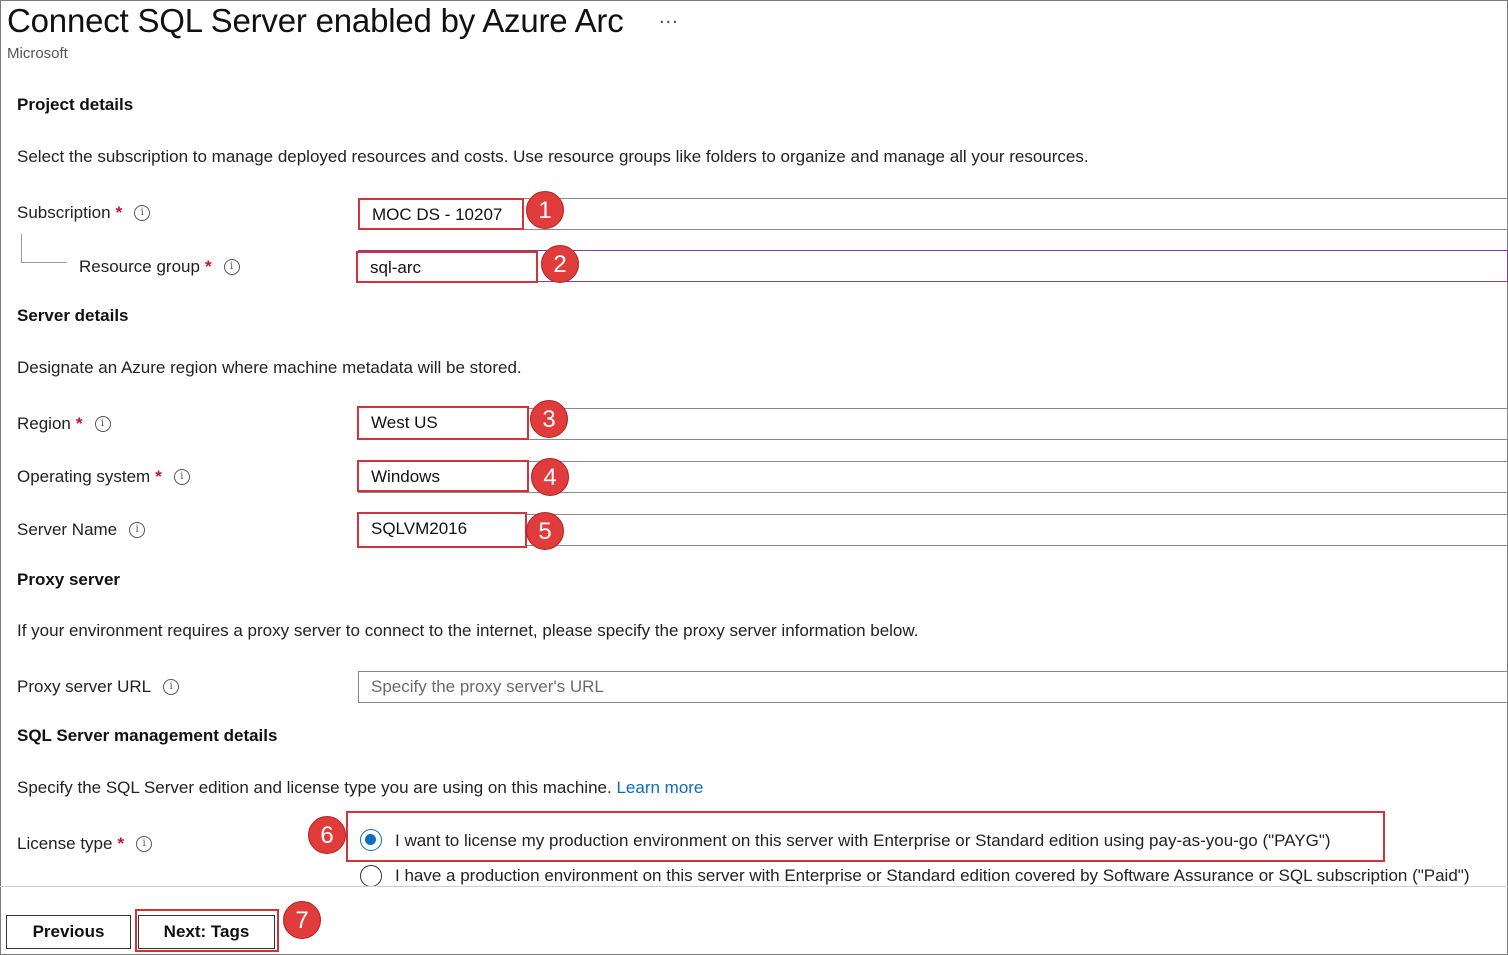 Image resolution: width=1508 pixels, height=955 pixels. I want to click on license-payg-radio, so click(371, 840).